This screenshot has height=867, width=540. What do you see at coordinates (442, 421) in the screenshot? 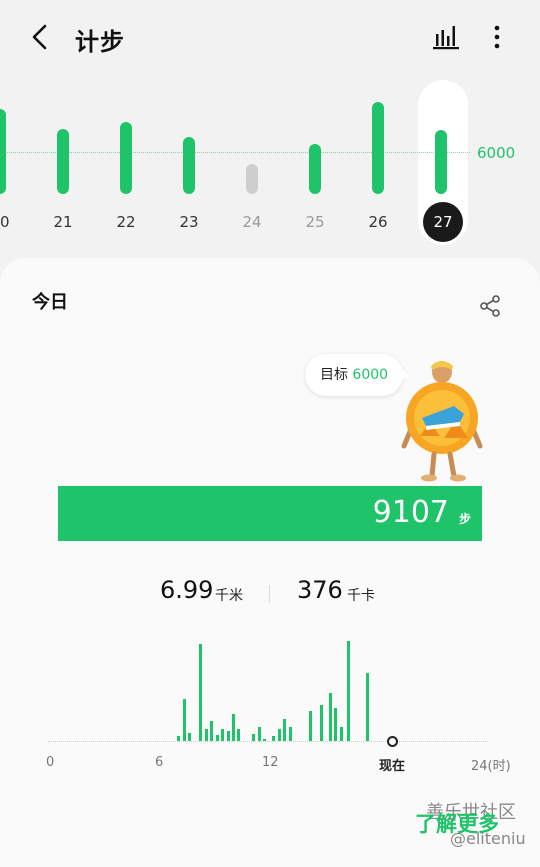
I see `sun-mascot-illustration` at bounding box center [442, 421].